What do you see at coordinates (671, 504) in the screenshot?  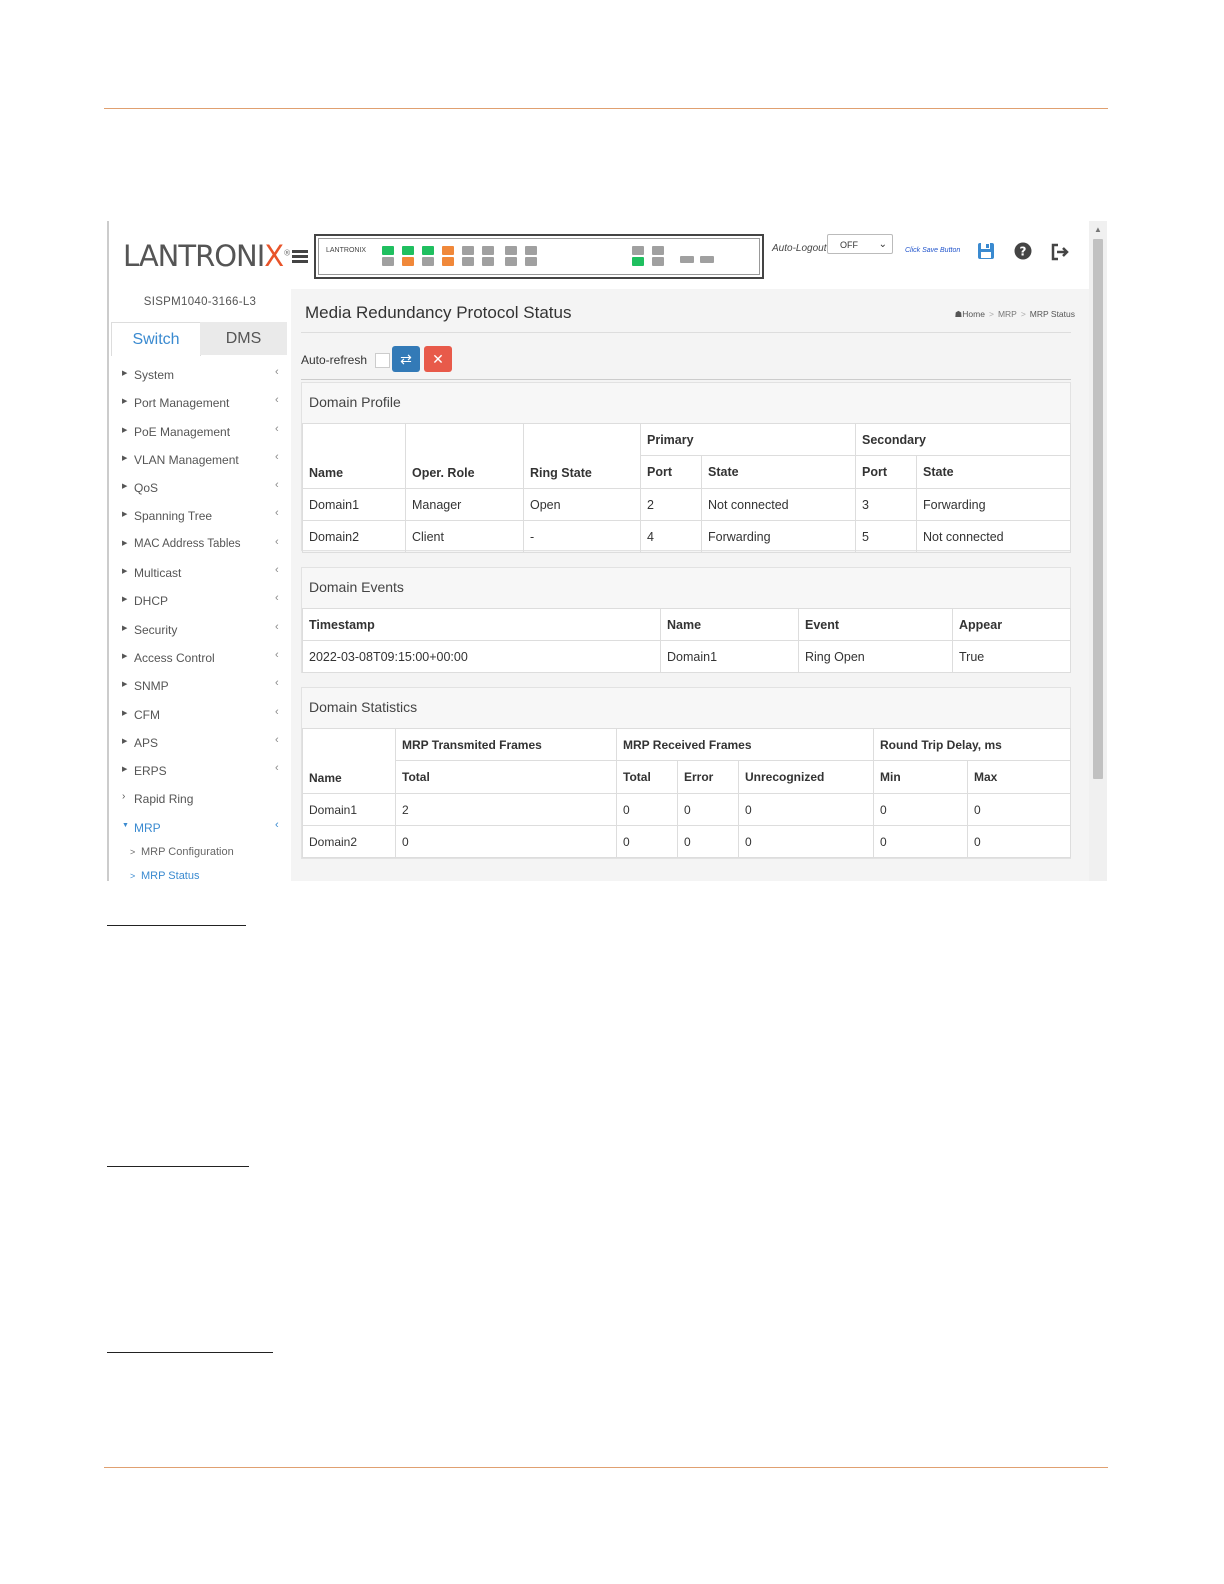 I see `cell: 2` at bounding box center [671, 504].